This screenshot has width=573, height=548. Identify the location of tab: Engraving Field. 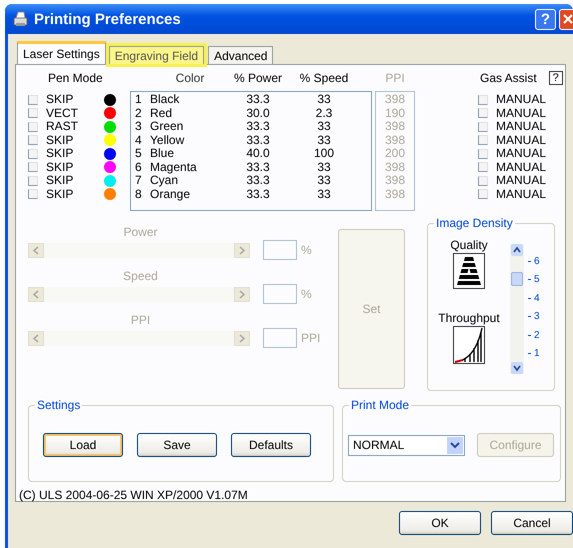
(156, 55).